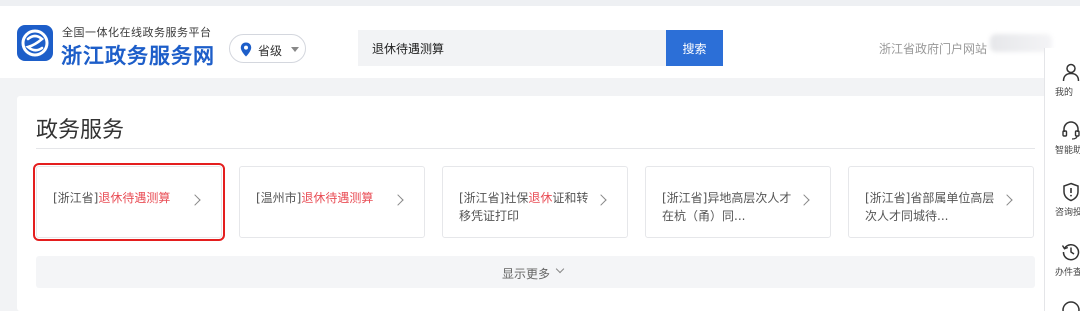 This screenshot has width=1080, height=311. Describe the element at coordinates (35, 43) in the screenshot. I see `site-logo-icon` at that location.